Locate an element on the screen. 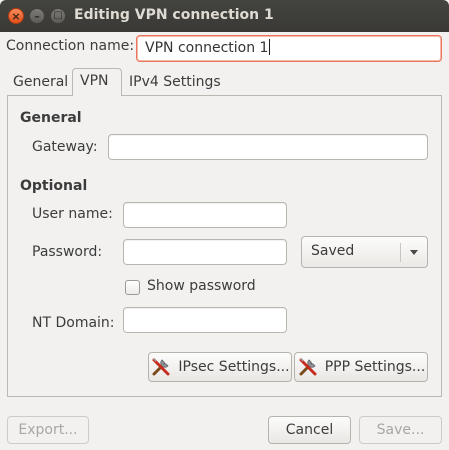  tab-ipv4-settings: IPv4 Settings is located at coordinates (175, 83).